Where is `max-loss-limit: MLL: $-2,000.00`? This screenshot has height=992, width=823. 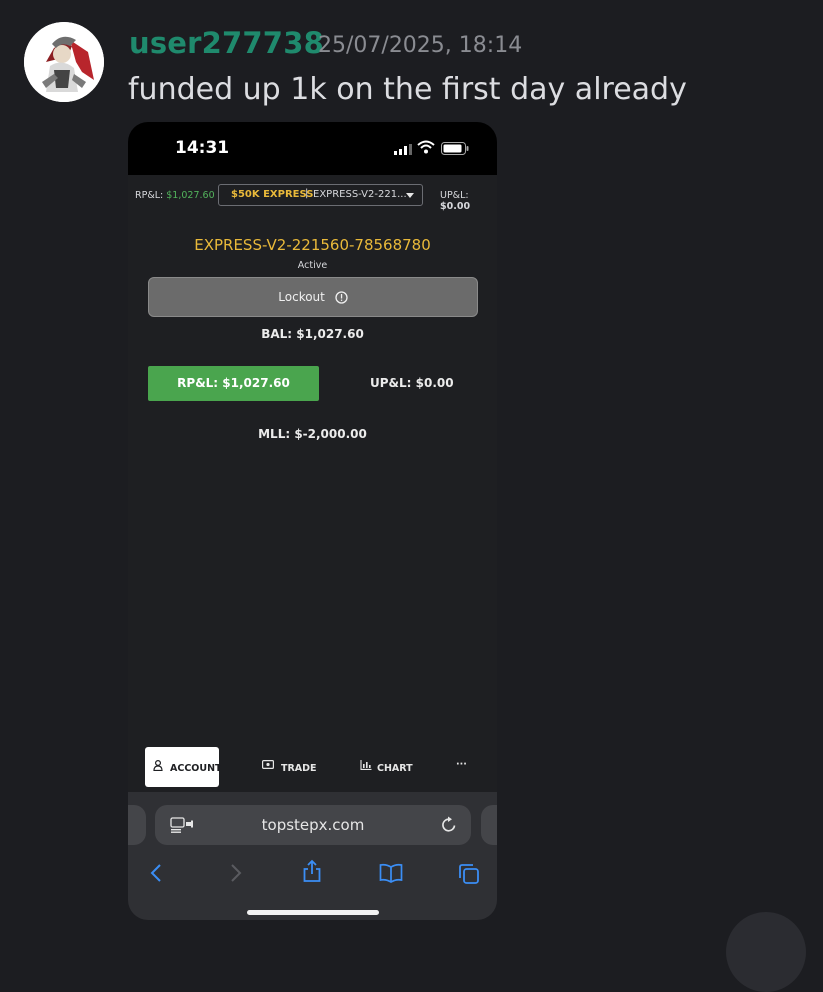 max-loss-limit: MLL: $-2,000.00 is located at coordinates (312, 434).